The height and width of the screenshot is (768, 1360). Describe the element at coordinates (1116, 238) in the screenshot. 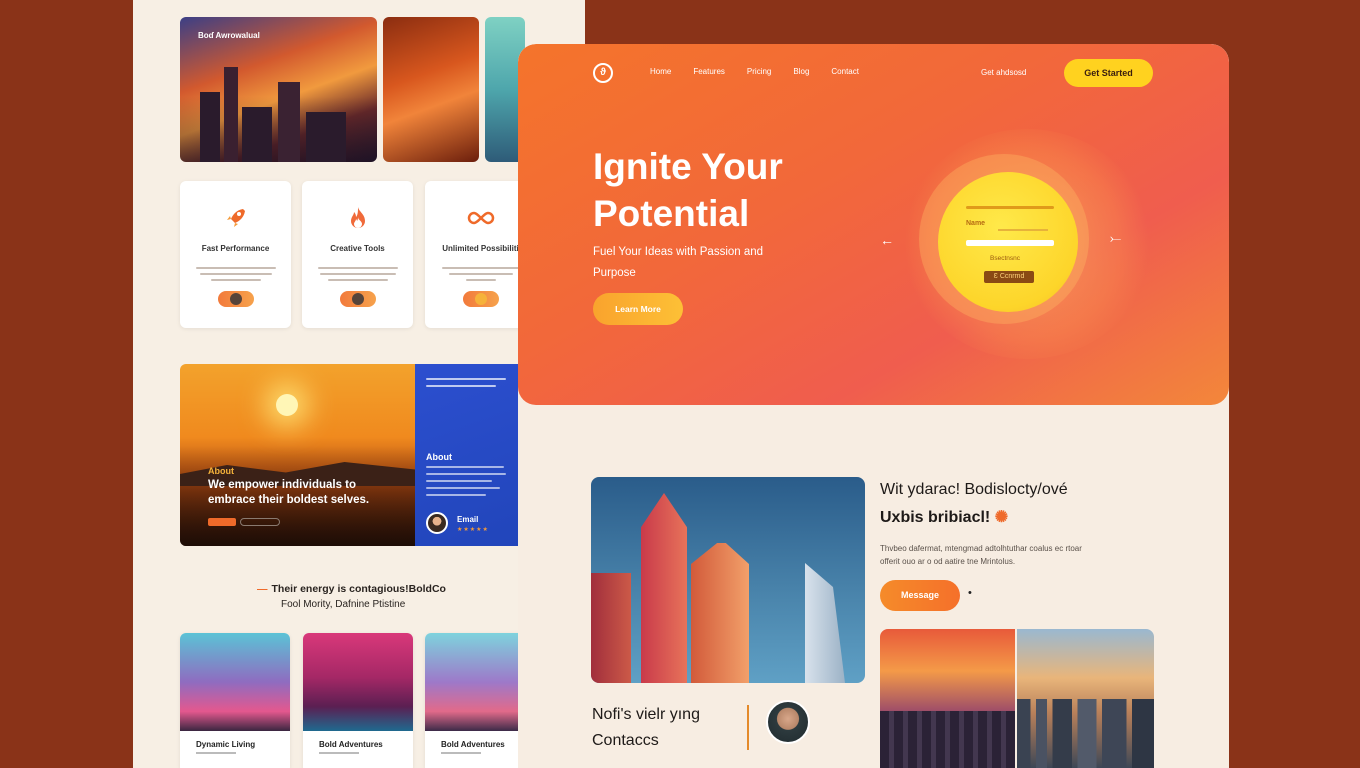

I see `arrow-right-icon: ⤚` at that location.